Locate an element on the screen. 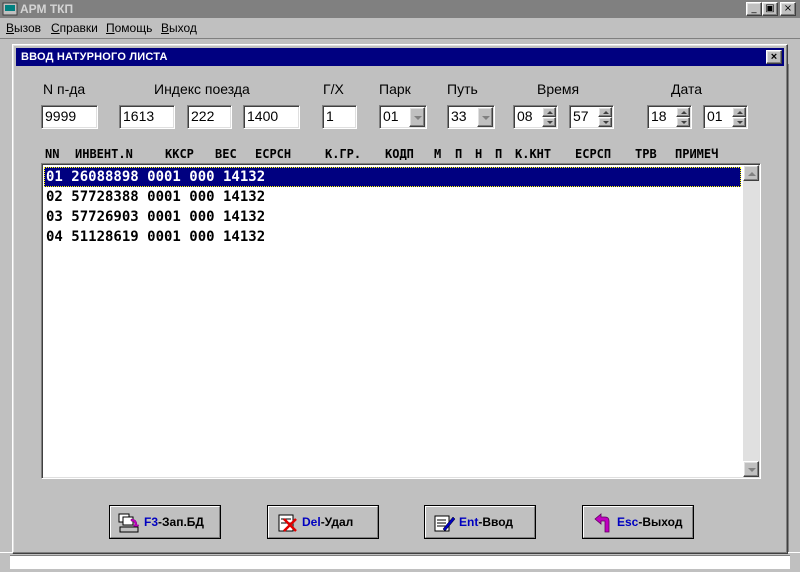 This screenshot has height=572, width=800. minimize-button: _ is located at coordinates (754, 9).